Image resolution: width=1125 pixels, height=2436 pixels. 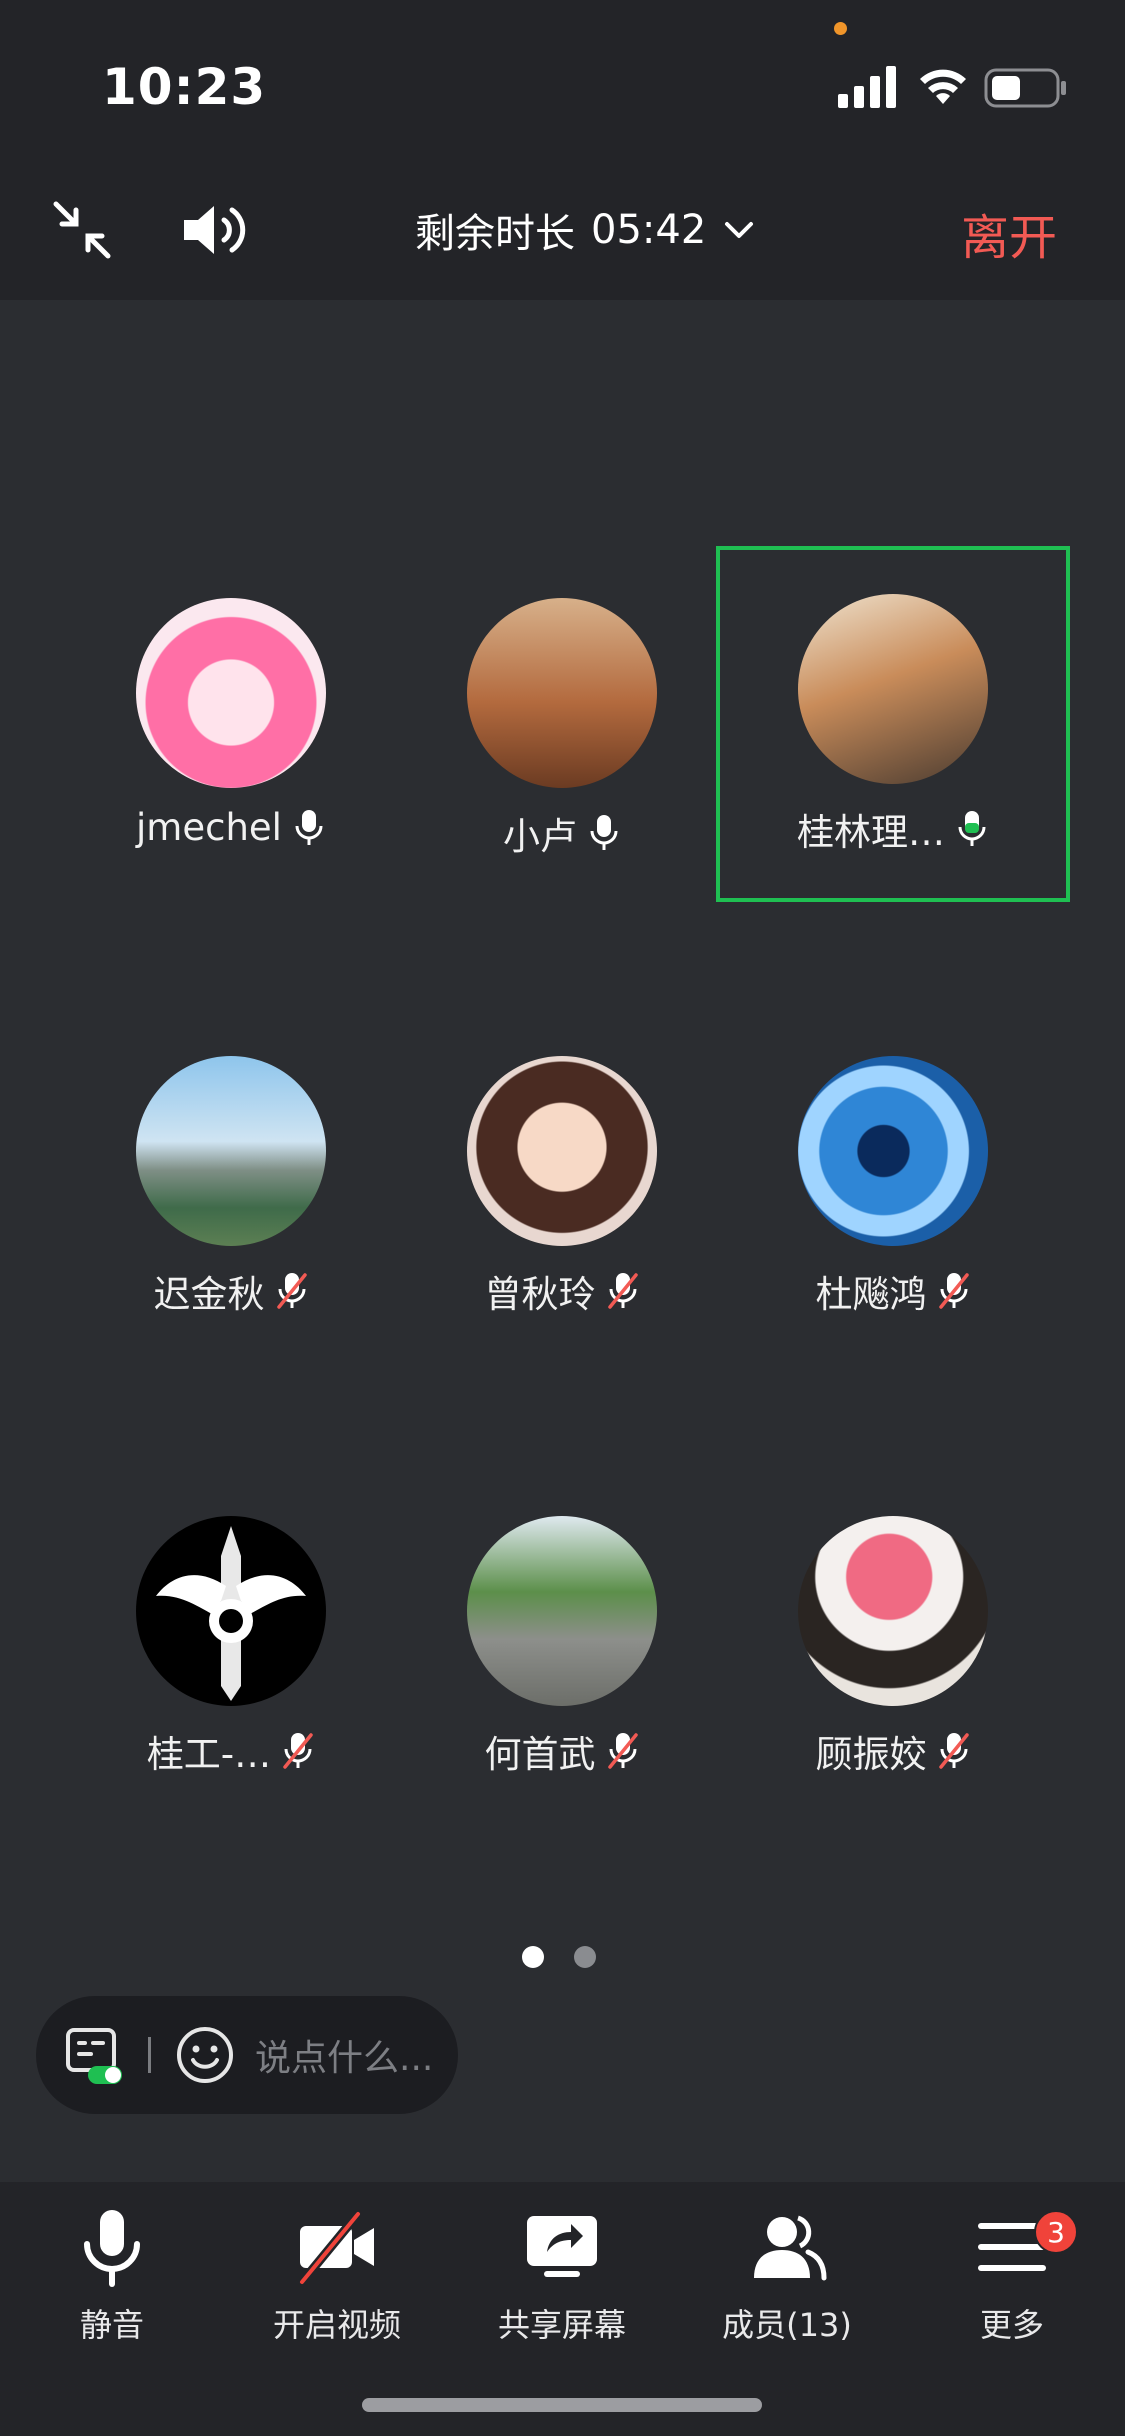 What do you see at coordinates (943, 86) in the screenshot?
I see `wifi-icon` at bounding box center [943, 86].